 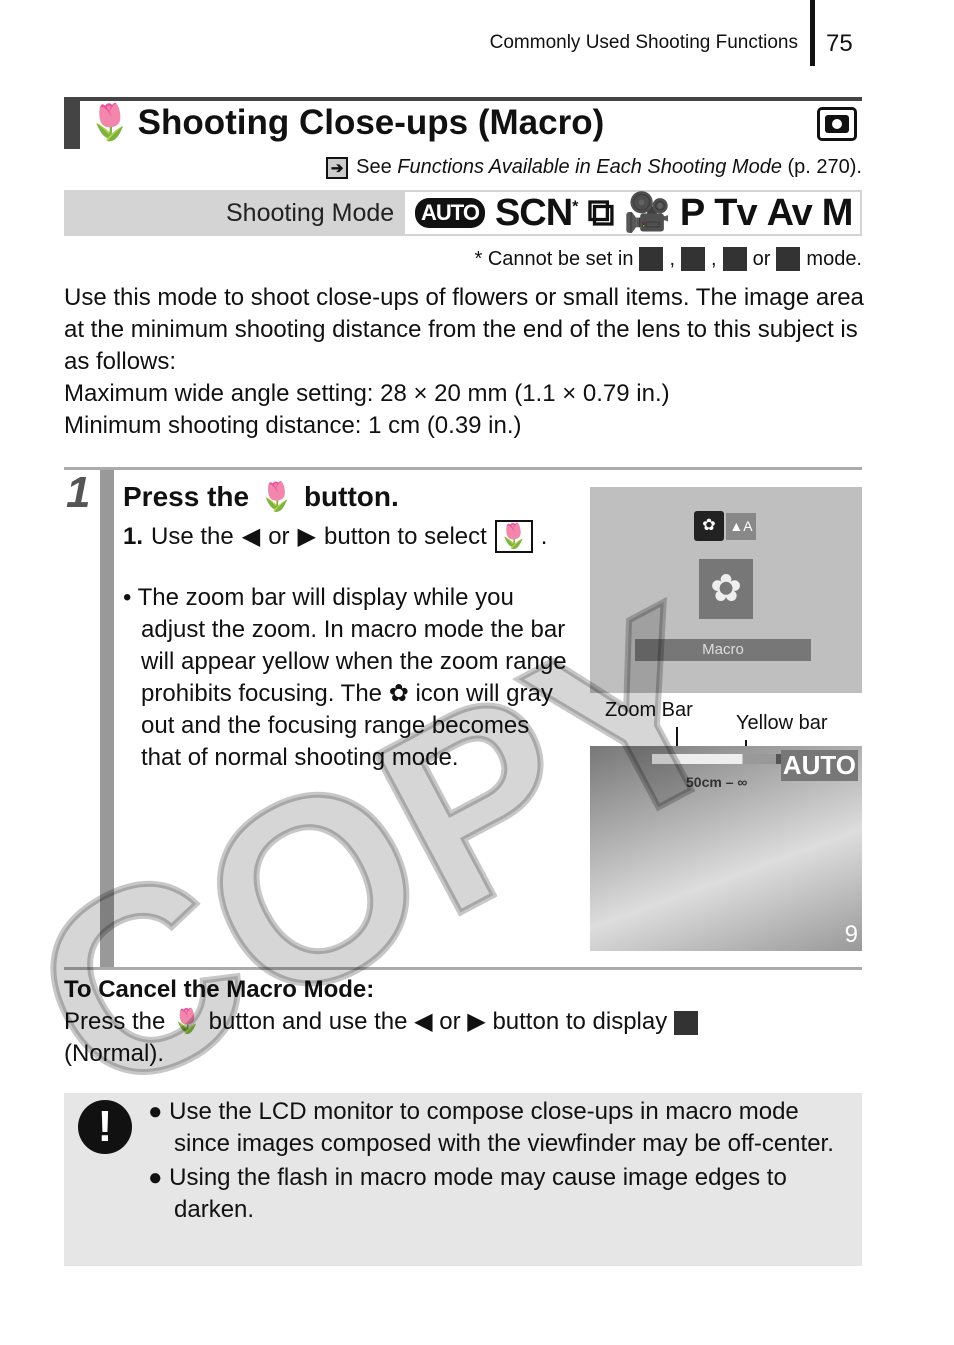 I want to click on macro-tab-icon: ✿, so click(x=709, y=526).